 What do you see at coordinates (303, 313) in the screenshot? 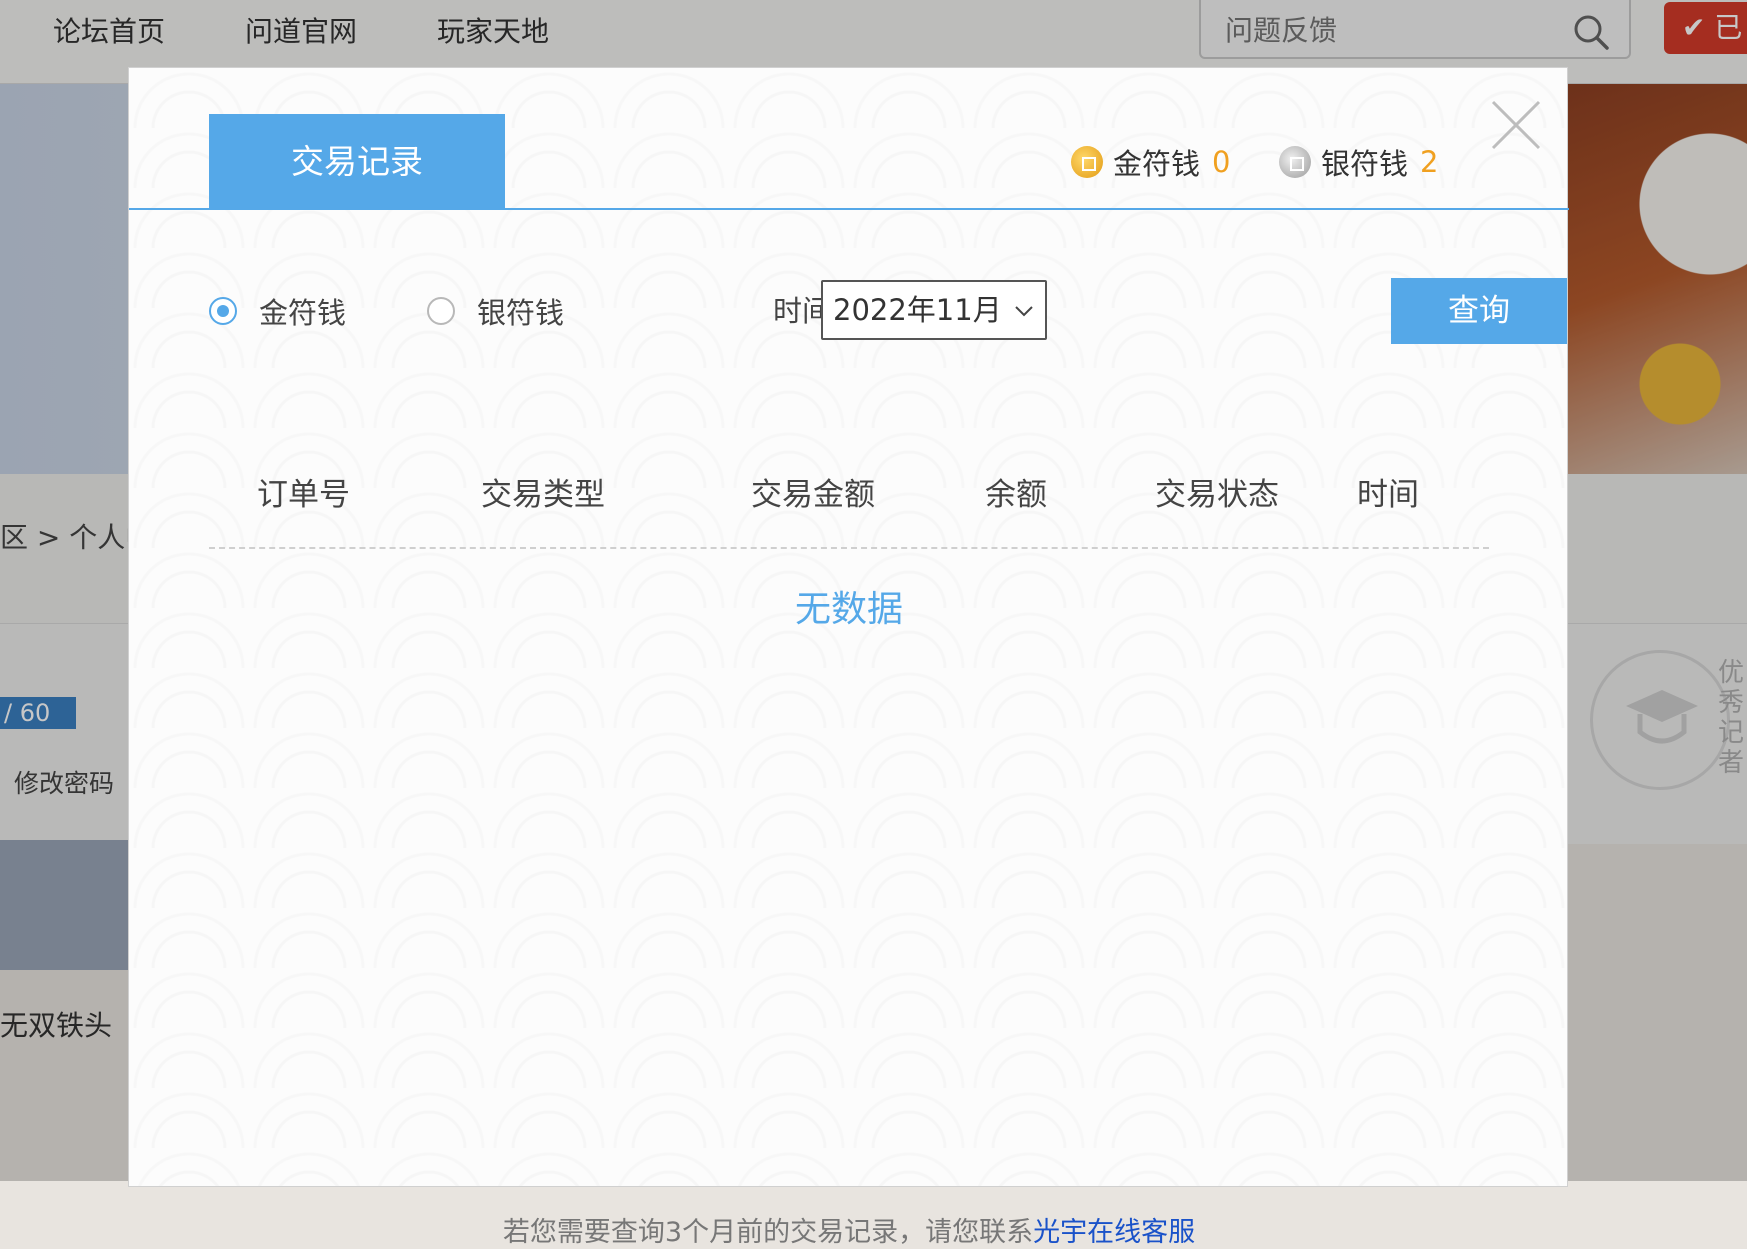
I see `radio-gold-label: 金符钱` at bounding box center [303, 313].